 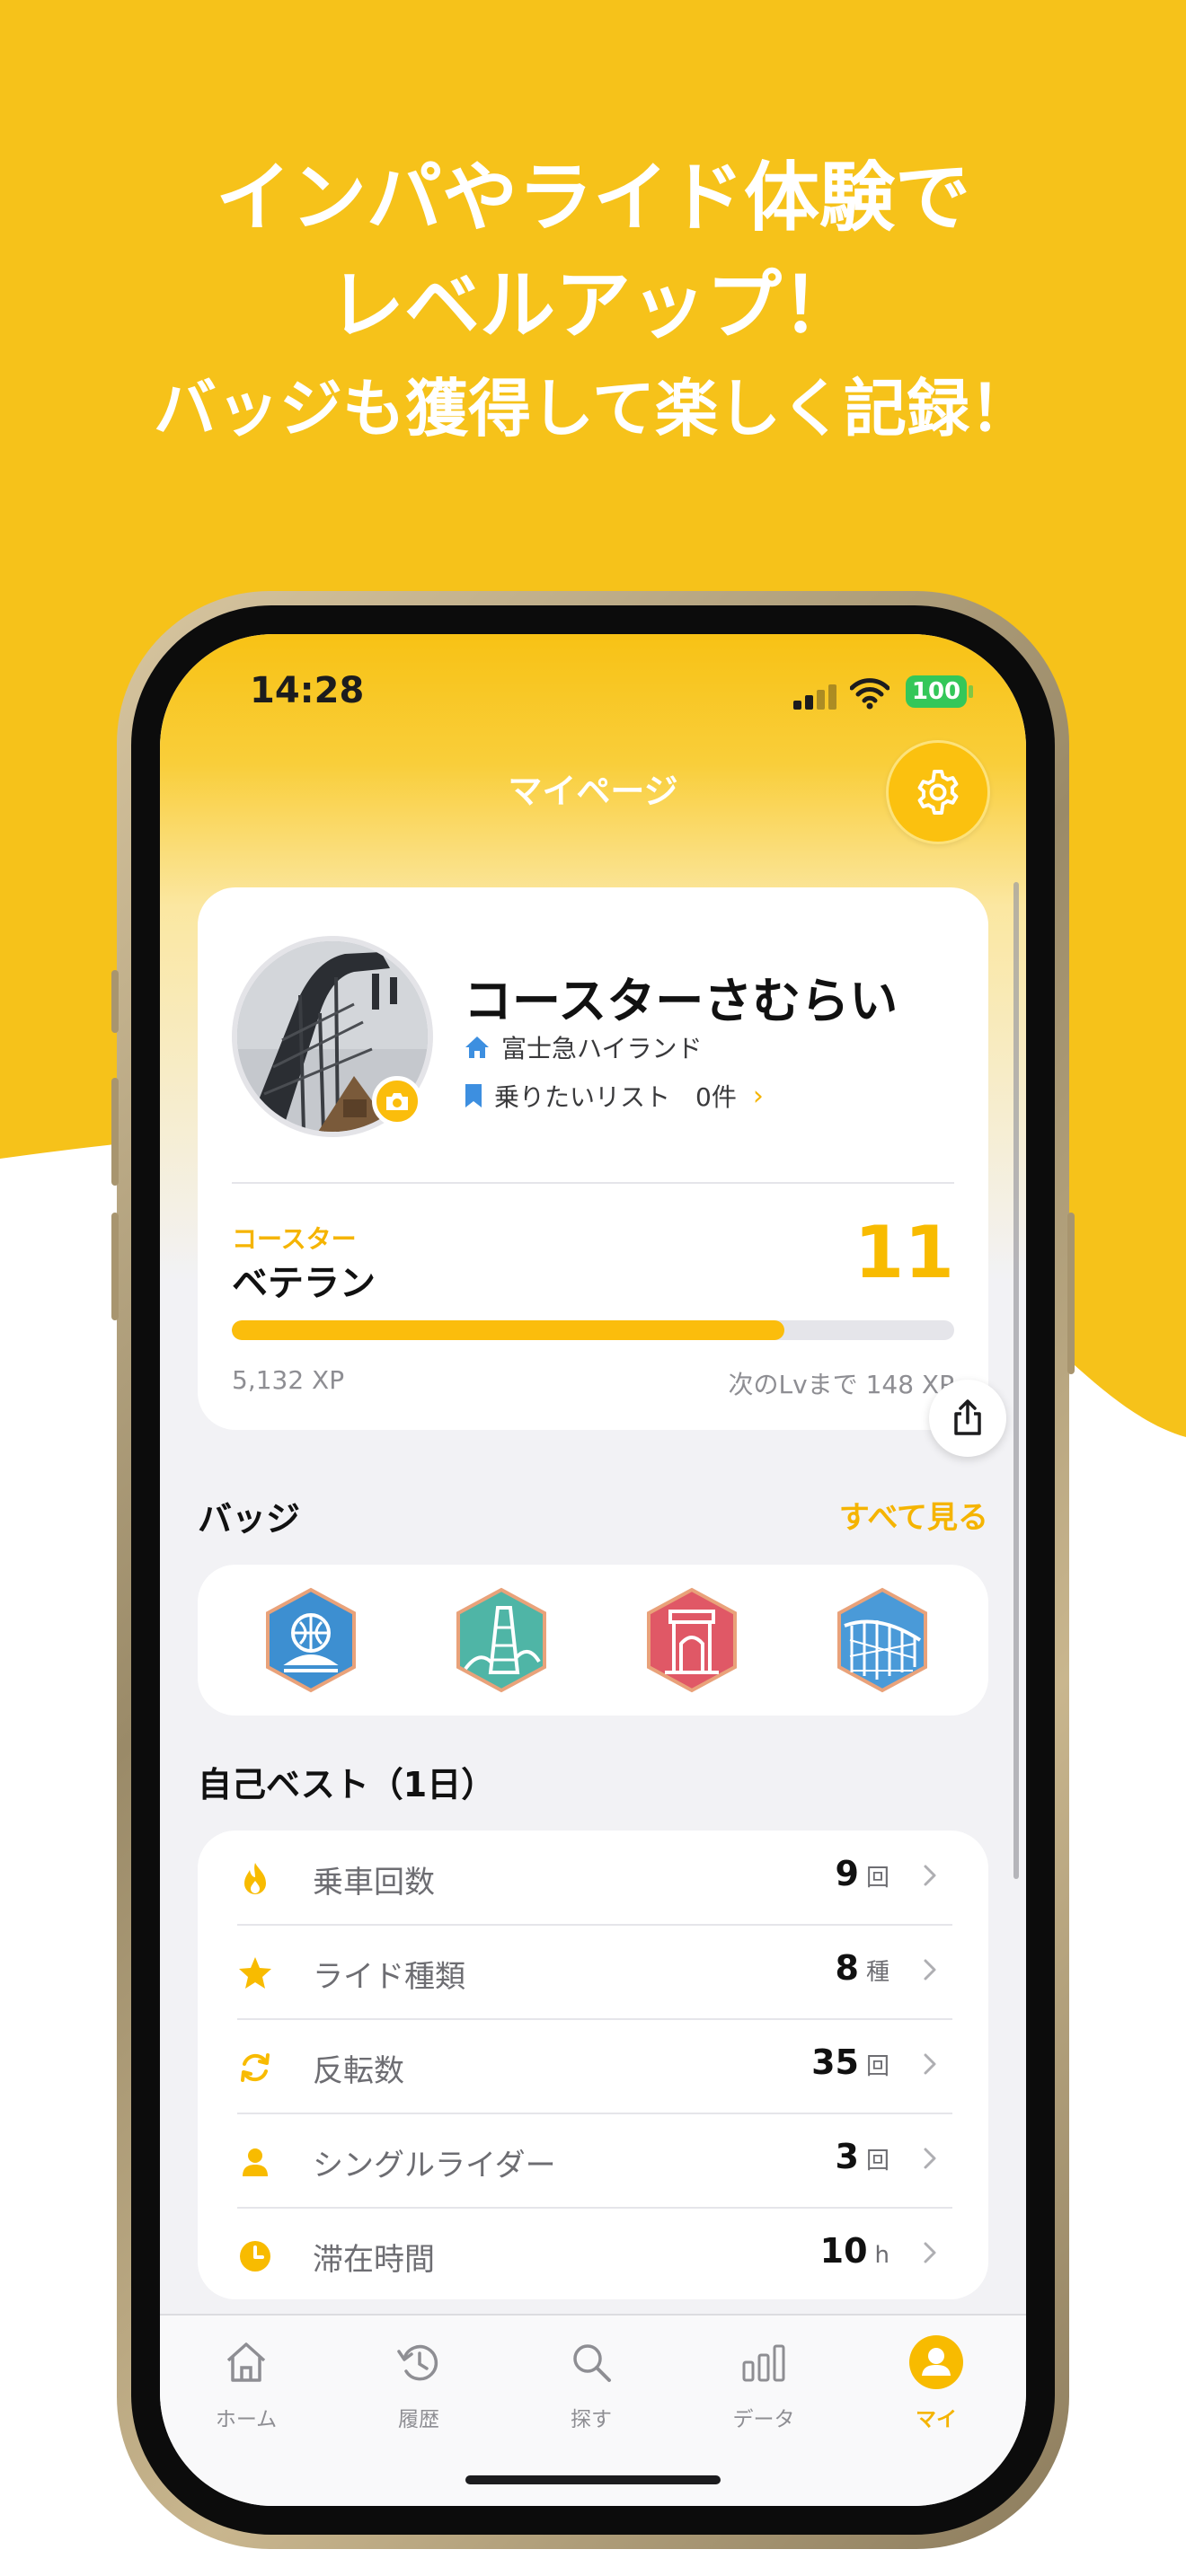 I want to click on username: コースターさむらい, so click(x=681, y=1001).